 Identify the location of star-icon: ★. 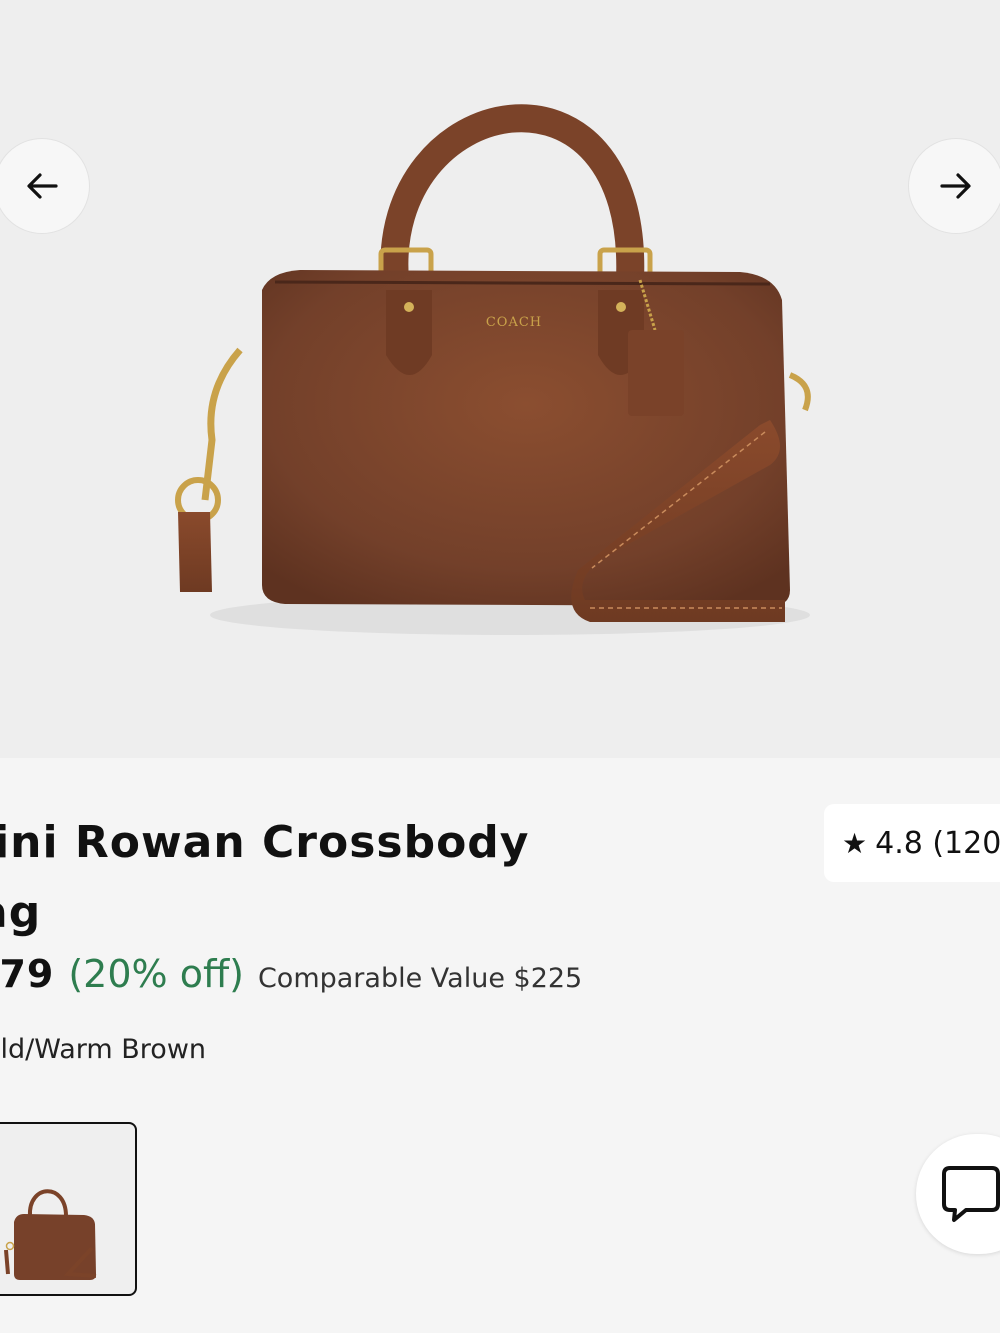
(855, 843).